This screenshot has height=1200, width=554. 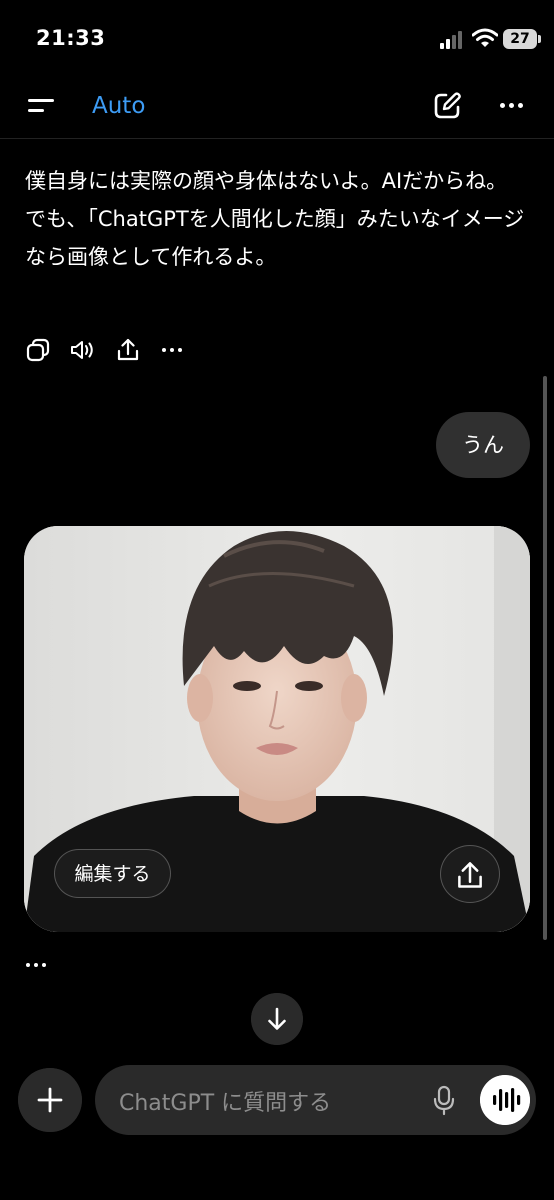 I want to click on menu-icon, so click(x=42, y=107).